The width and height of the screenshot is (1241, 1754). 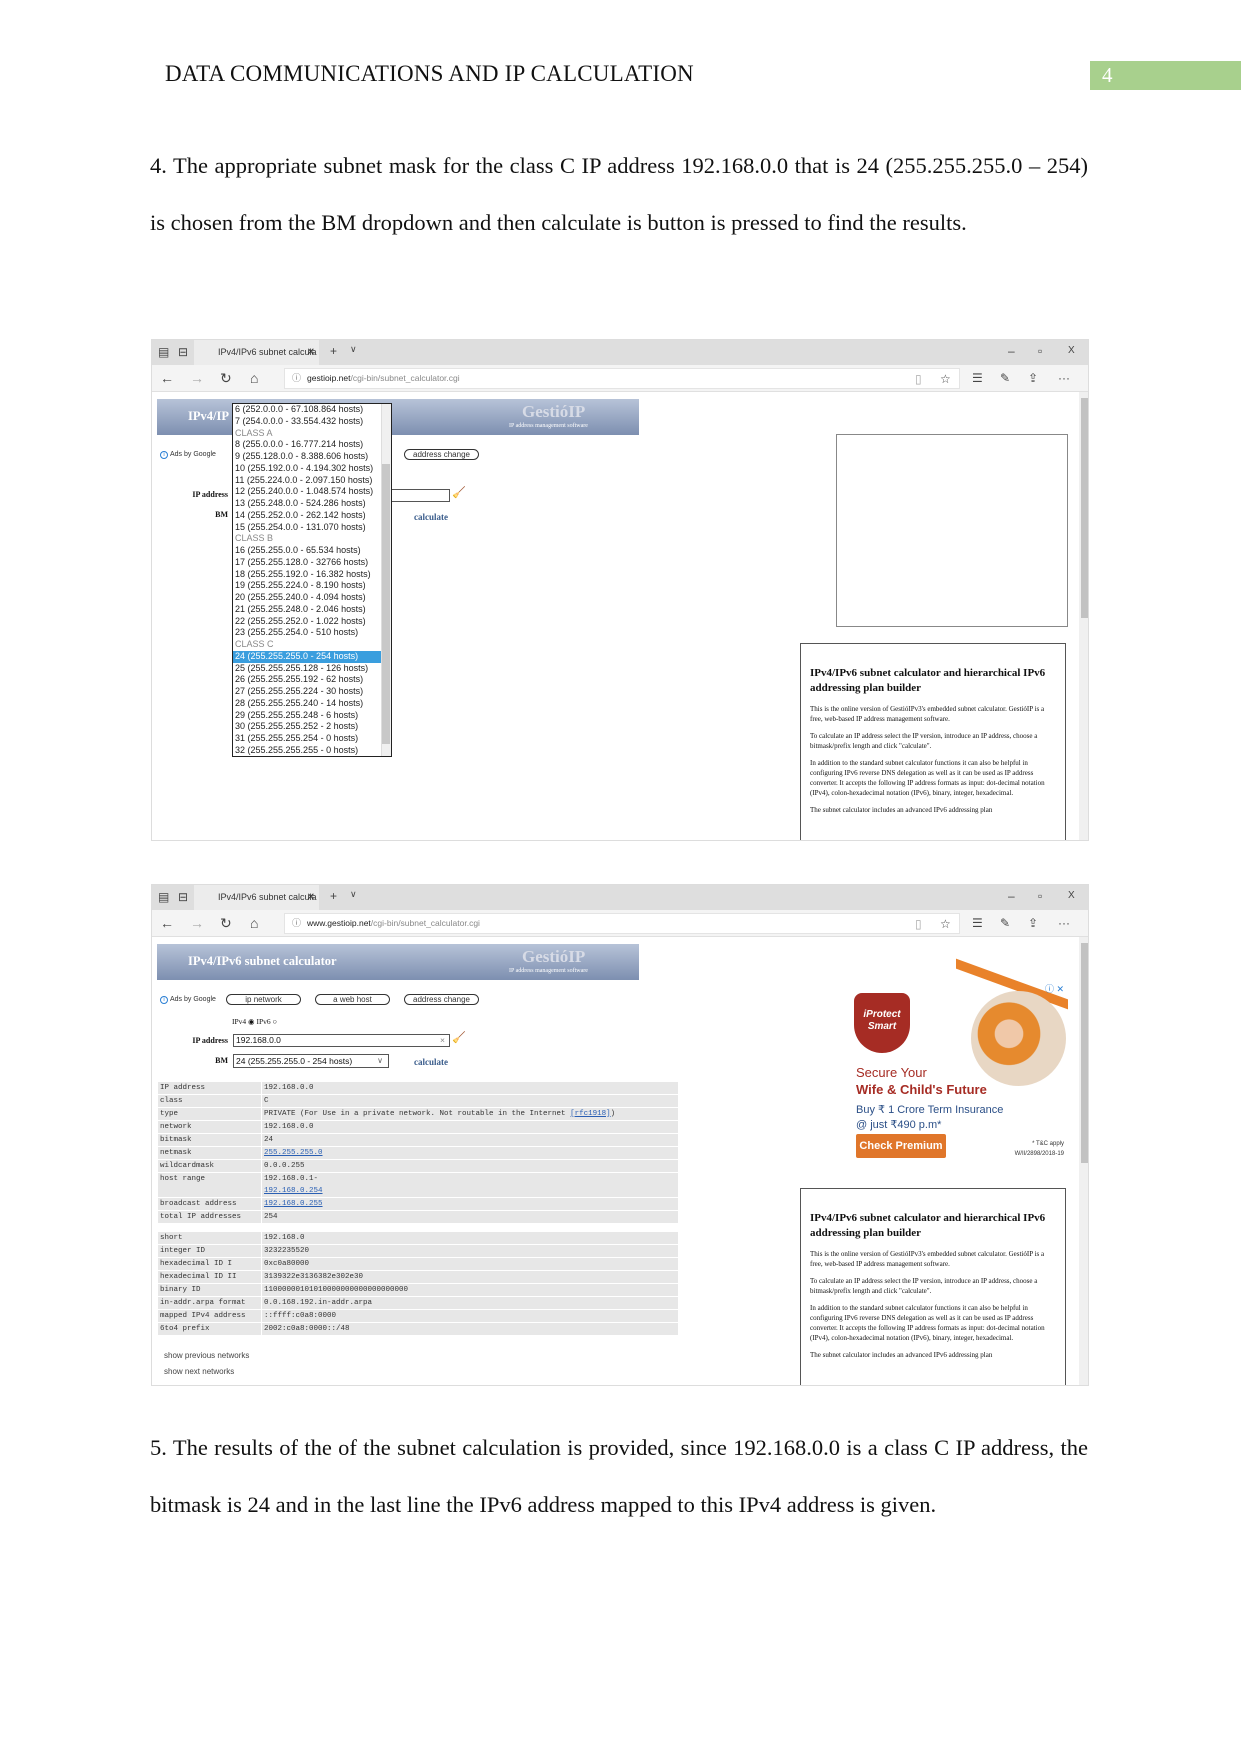 I want to click on dropdown-option: 19 (255.255.224.0 - 8.190 hosts), so click(x=307, y=586).